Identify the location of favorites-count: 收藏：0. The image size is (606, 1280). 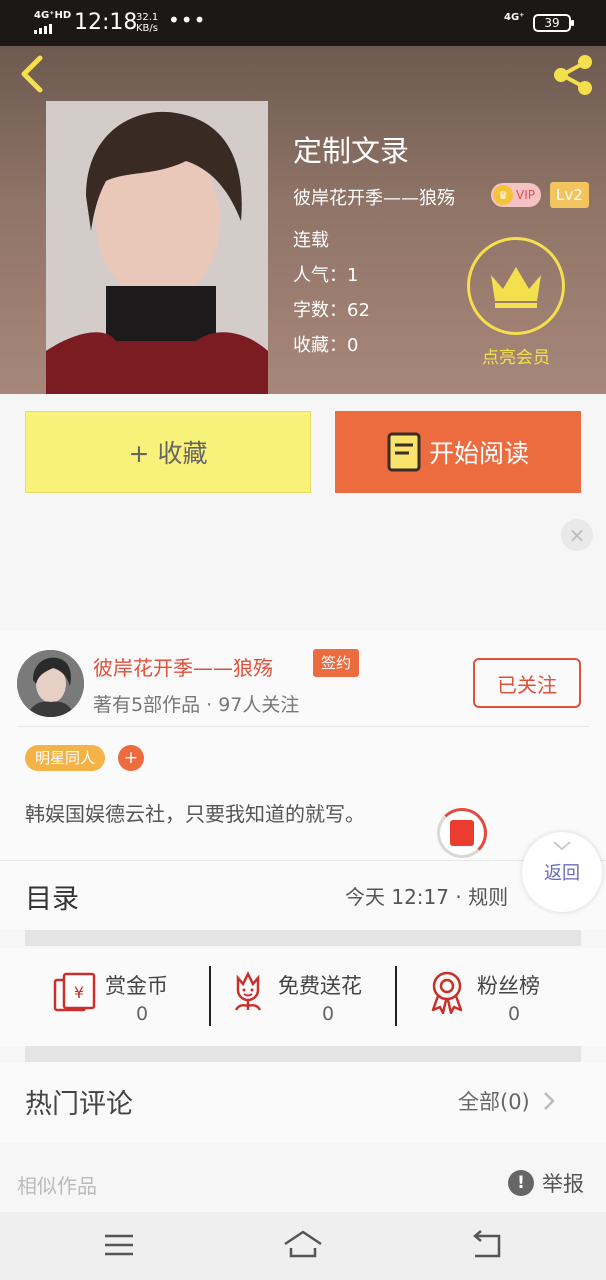
(326, 345).